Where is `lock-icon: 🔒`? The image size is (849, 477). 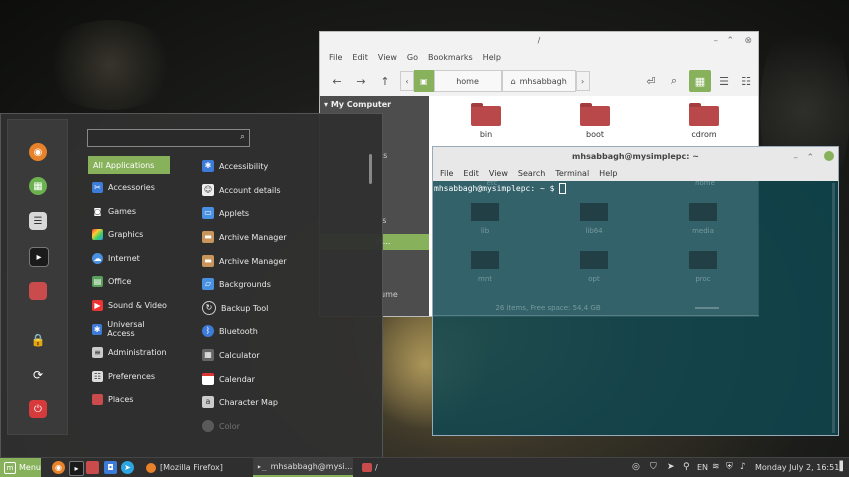
lock-icon: 🔒 is located at coordinates (38, 340).